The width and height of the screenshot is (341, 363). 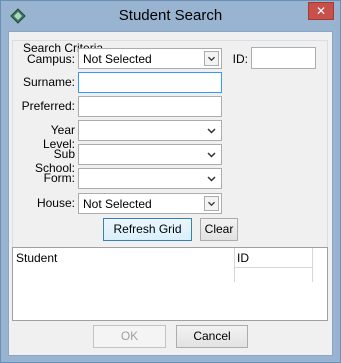 I want to click on house-label: House:, so click(x=46, y=203).